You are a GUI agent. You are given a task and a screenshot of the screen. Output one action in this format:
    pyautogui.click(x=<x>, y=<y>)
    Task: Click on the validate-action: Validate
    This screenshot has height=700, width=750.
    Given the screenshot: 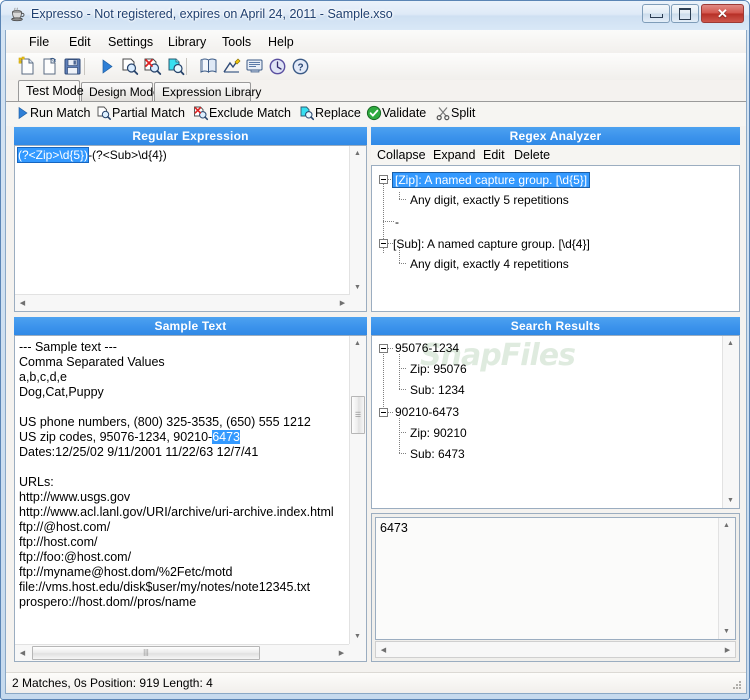 What is the action you would take?
    pyautogui.click(x=404, y=113)
    